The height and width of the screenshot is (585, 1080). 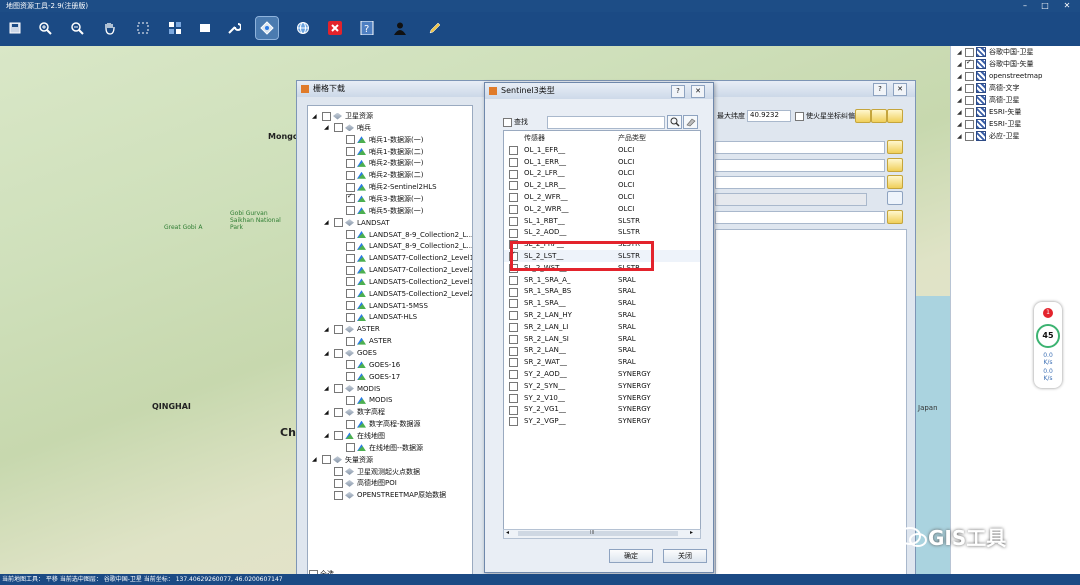 What do you see at coordinates (234, 28) in the screenshot?
I see `tools-icon` at bounding box center [234, 28].